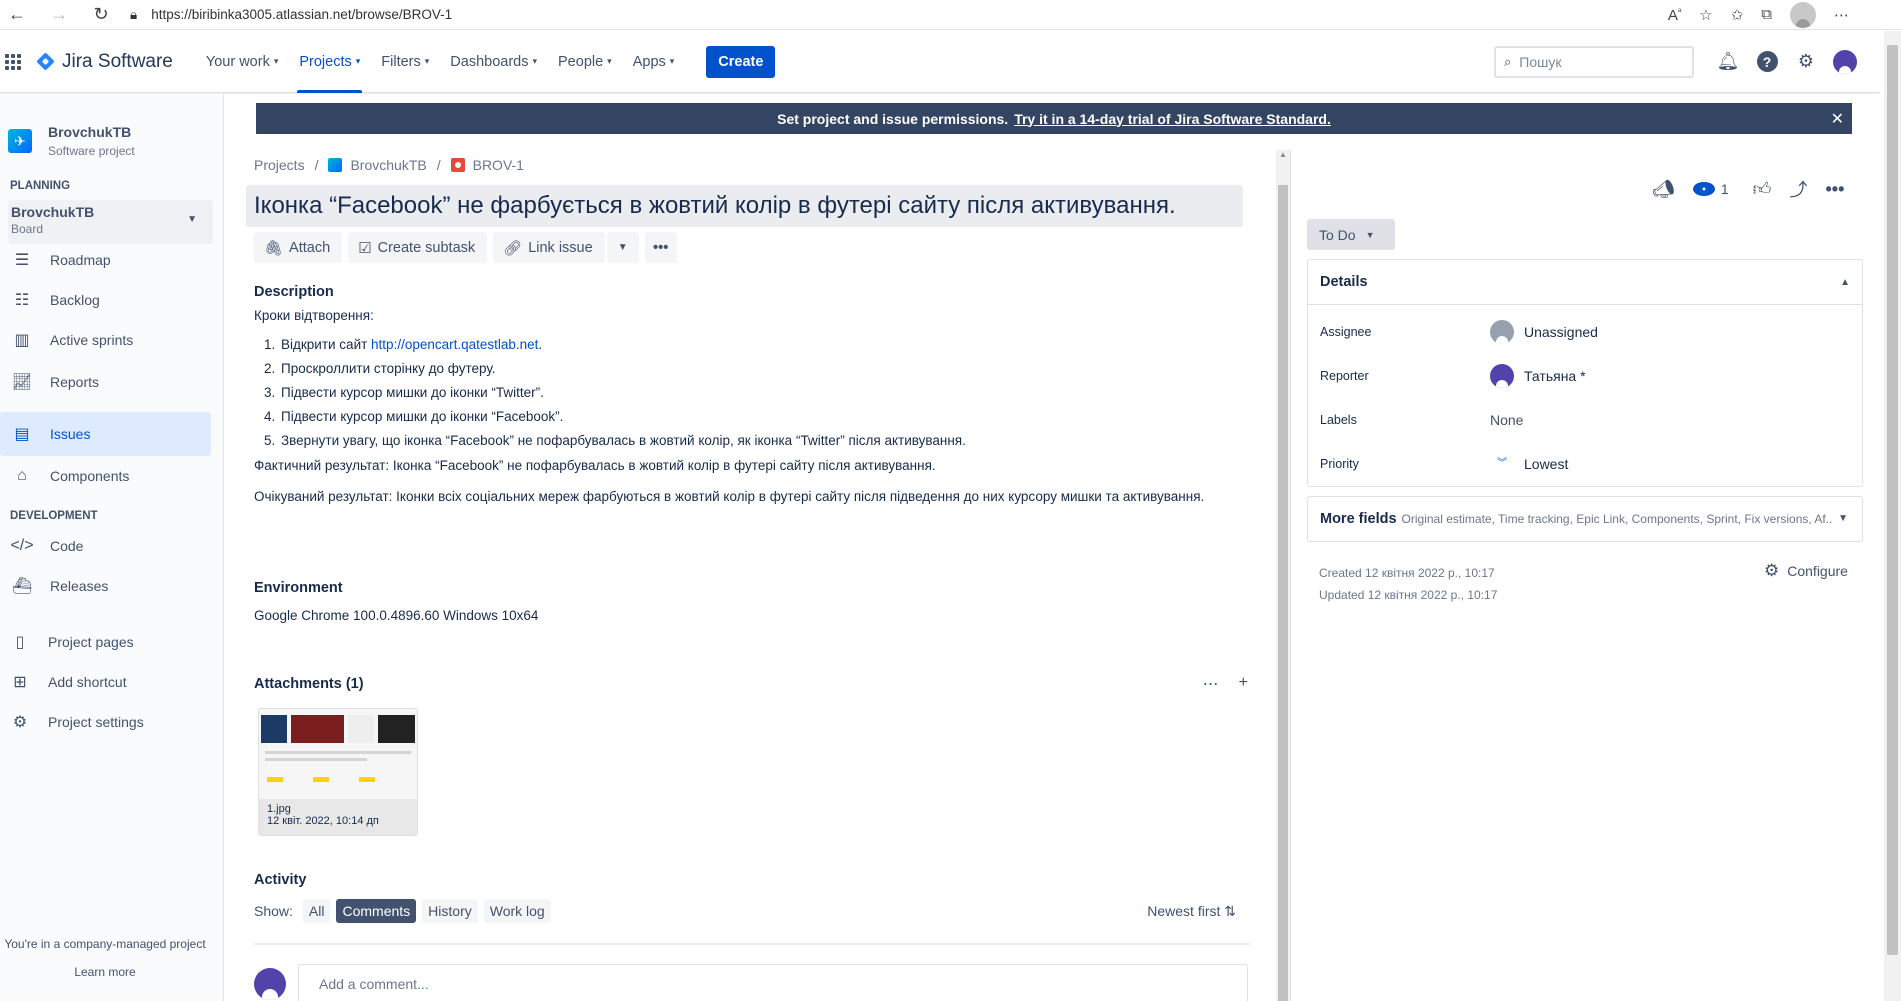 The height and width of the screenshot is (1001, 1901). I want to click on nav-projects: Projects ▾, so click(329, 62).